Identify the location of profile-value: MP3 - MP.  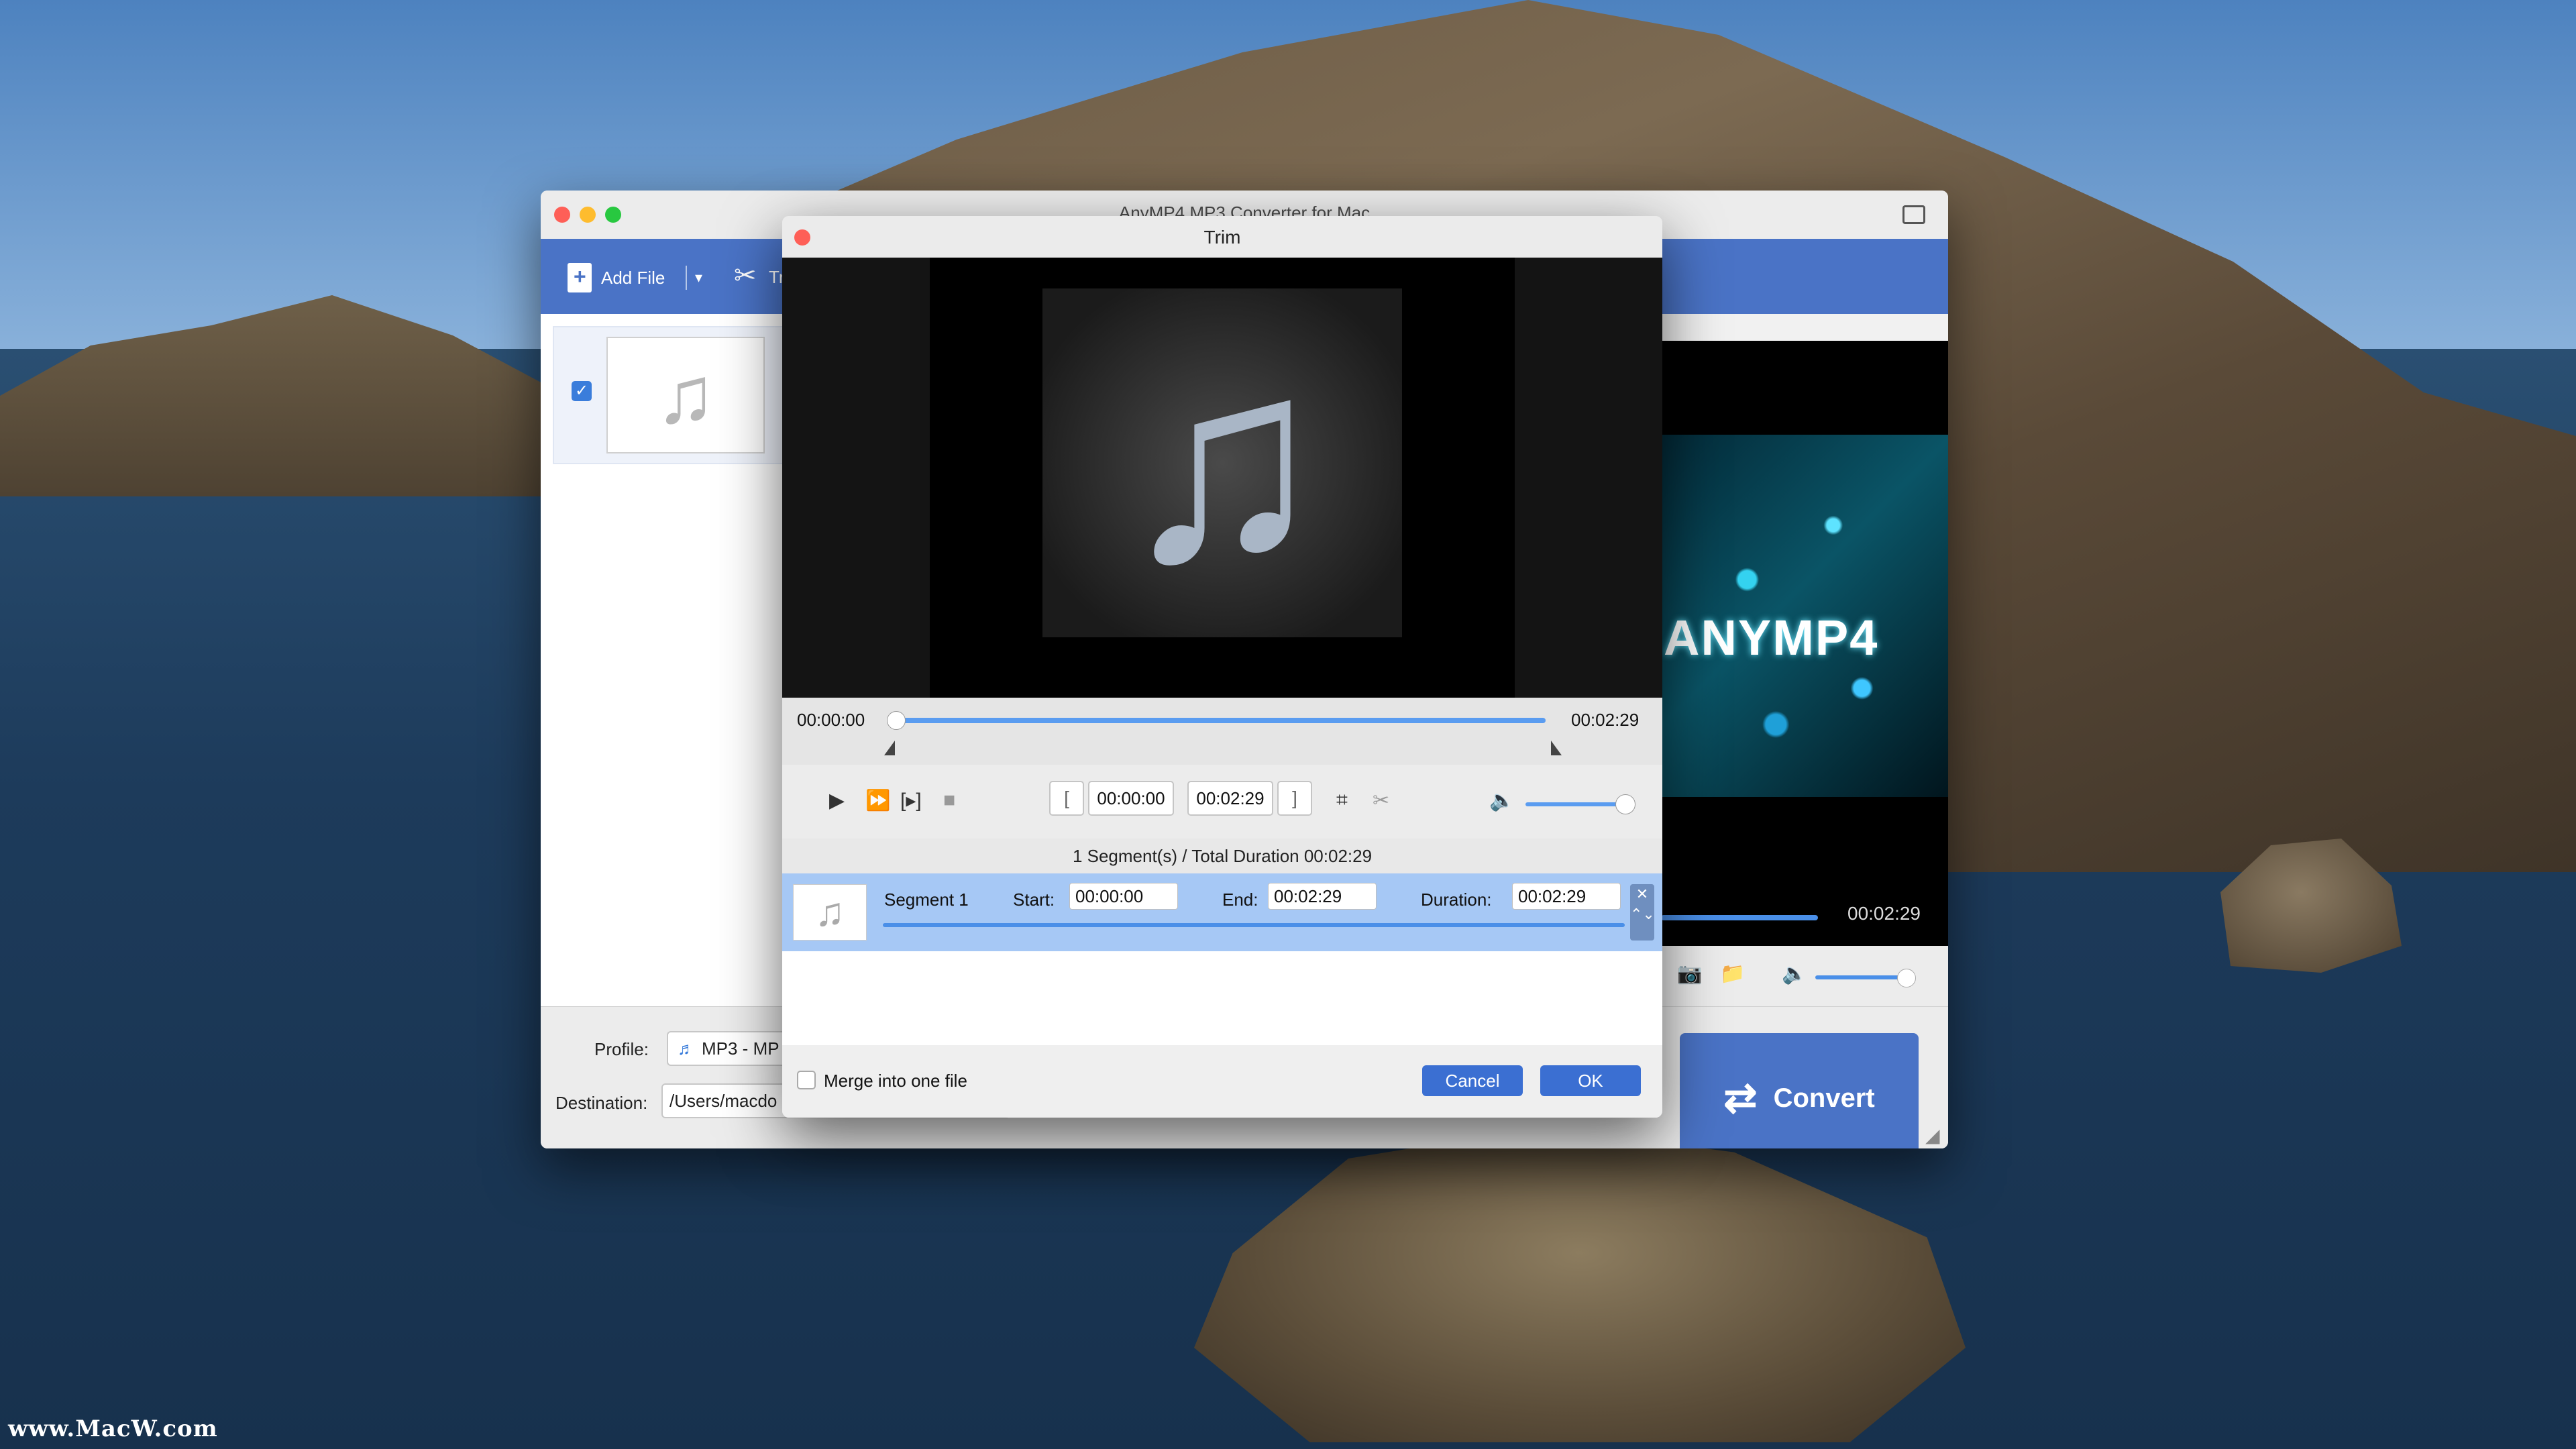
(741, 1048).